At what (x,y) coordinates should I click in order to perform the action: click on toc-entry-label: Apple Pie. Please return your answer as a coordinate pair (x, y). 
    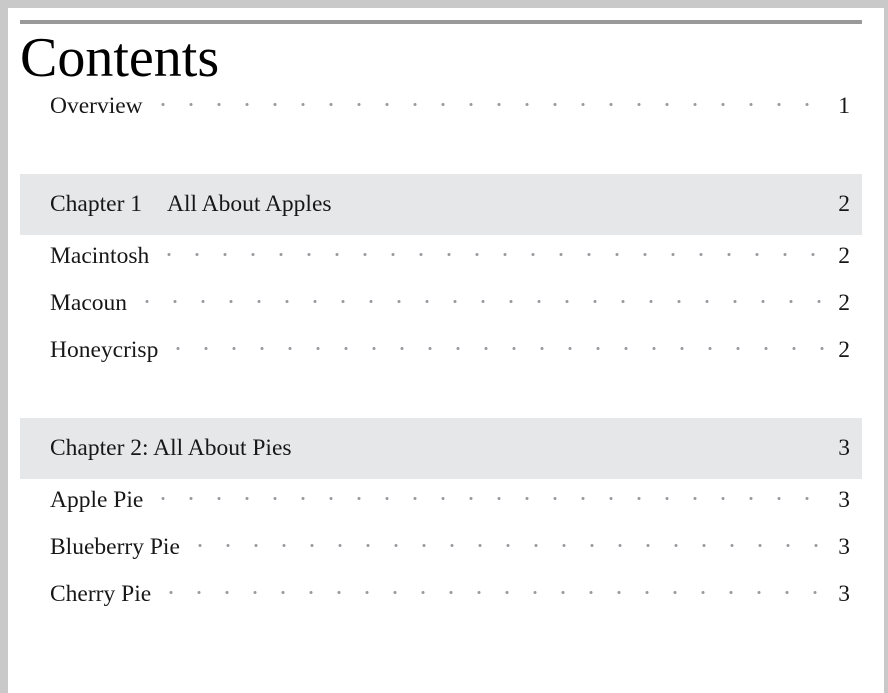
    Looking at the image, I should click on (97, 499).